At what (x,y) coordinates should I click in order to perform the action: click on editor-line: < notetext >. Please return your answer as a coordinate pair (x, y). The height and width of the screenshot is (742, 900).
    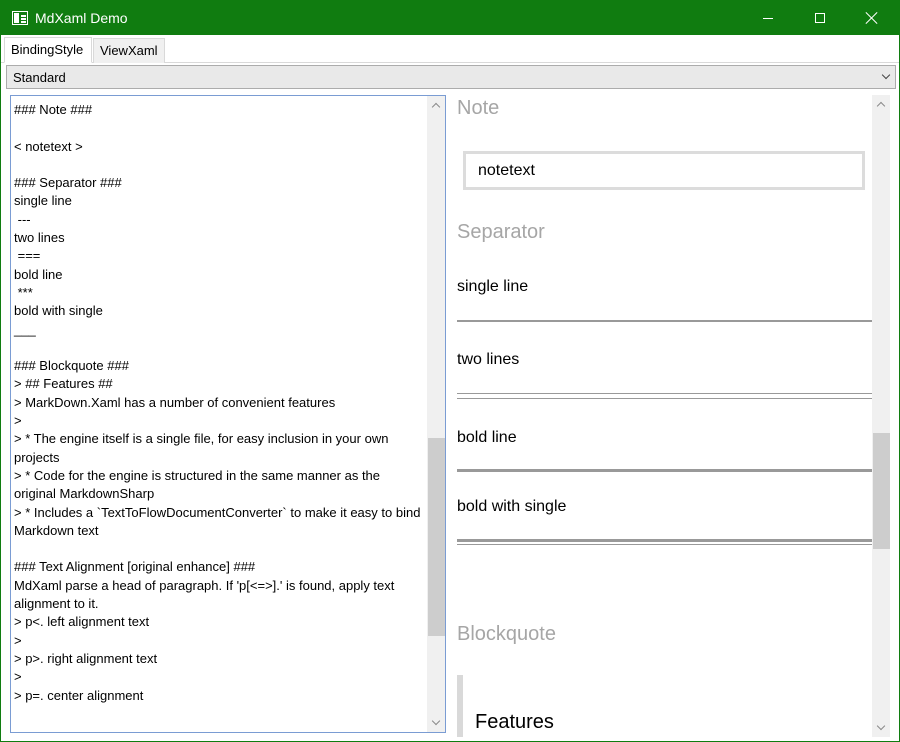
    Looking at the image, I should click on (48, 146).